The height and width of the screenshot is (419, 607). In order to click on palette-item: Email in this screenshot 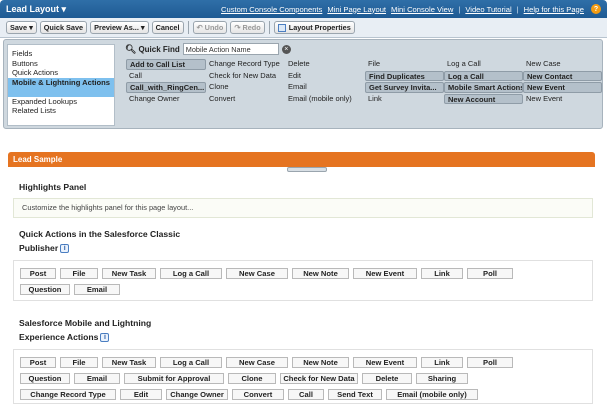, I will do `click(325, 87)`.